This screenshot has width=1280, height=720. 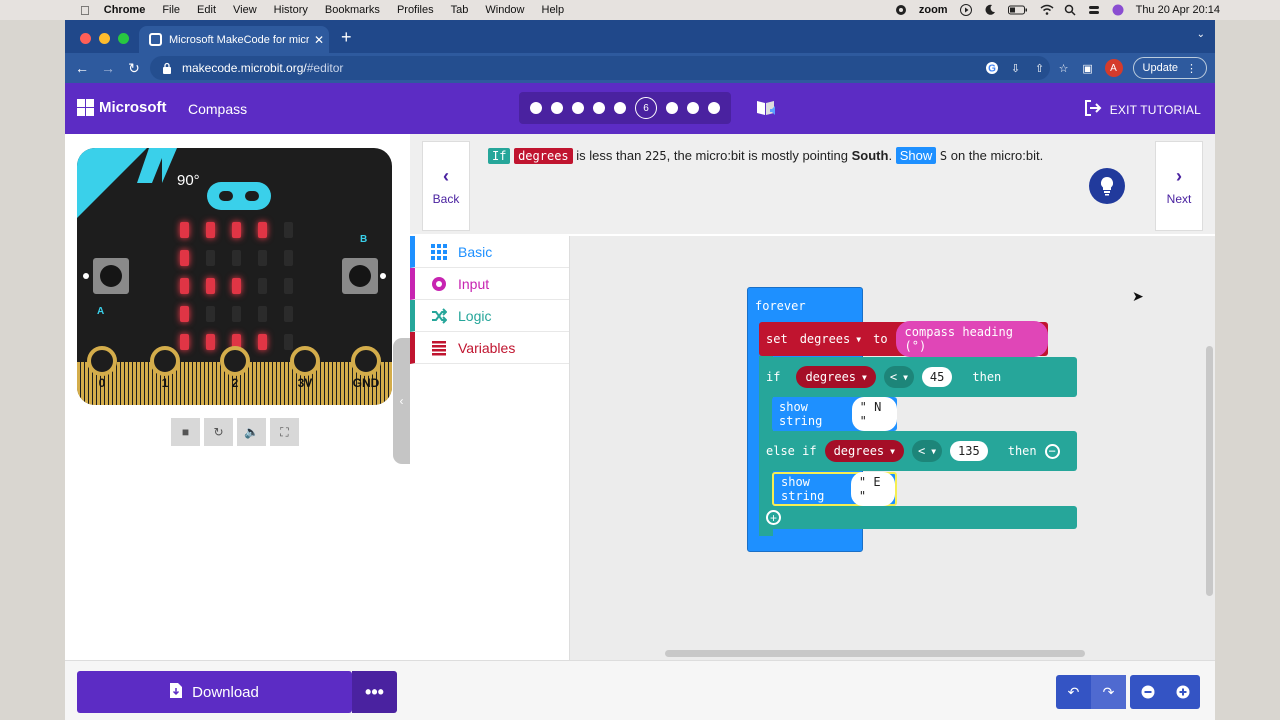 What do you see at coordinates (834, 489) in the screenshot?
I see `show-string-block-selected: show string " E "` at bounding box center [834, 489].